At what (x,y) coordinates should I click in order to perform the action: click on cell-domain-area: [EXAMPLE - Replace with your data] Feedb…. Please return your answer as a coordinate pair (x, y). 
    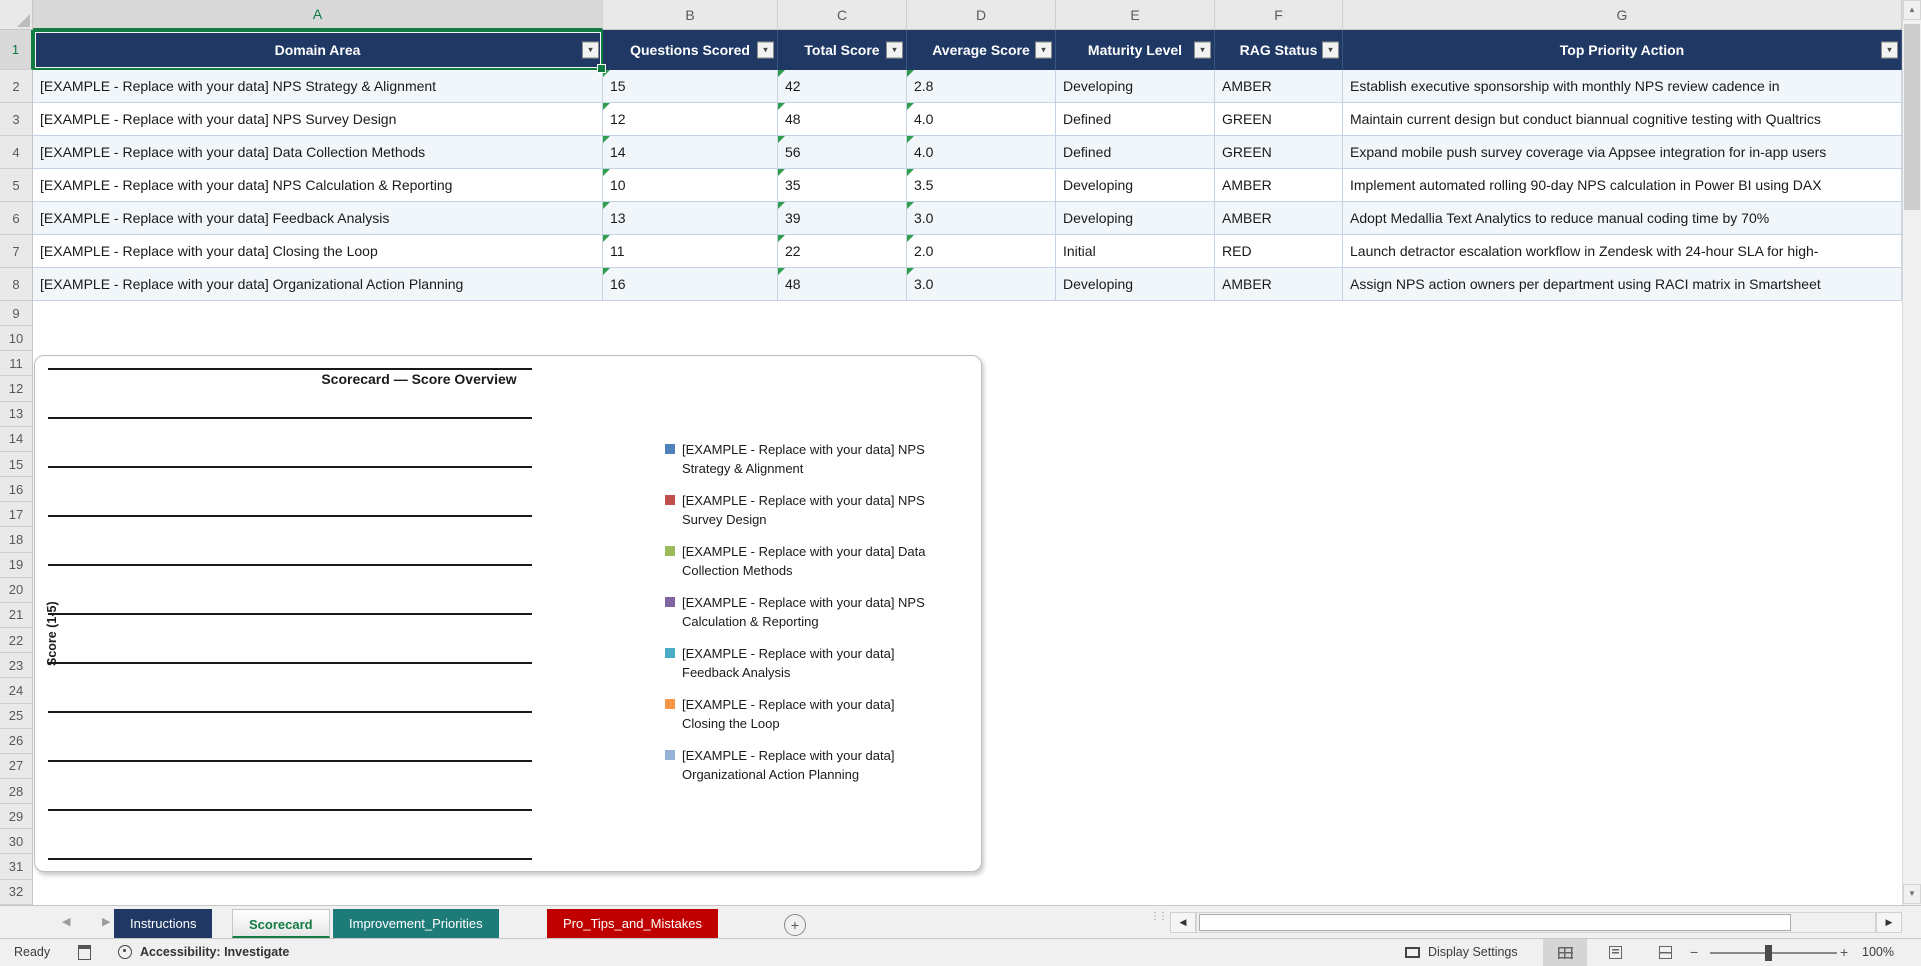
    Looking at the image, I should click on (318, 218).